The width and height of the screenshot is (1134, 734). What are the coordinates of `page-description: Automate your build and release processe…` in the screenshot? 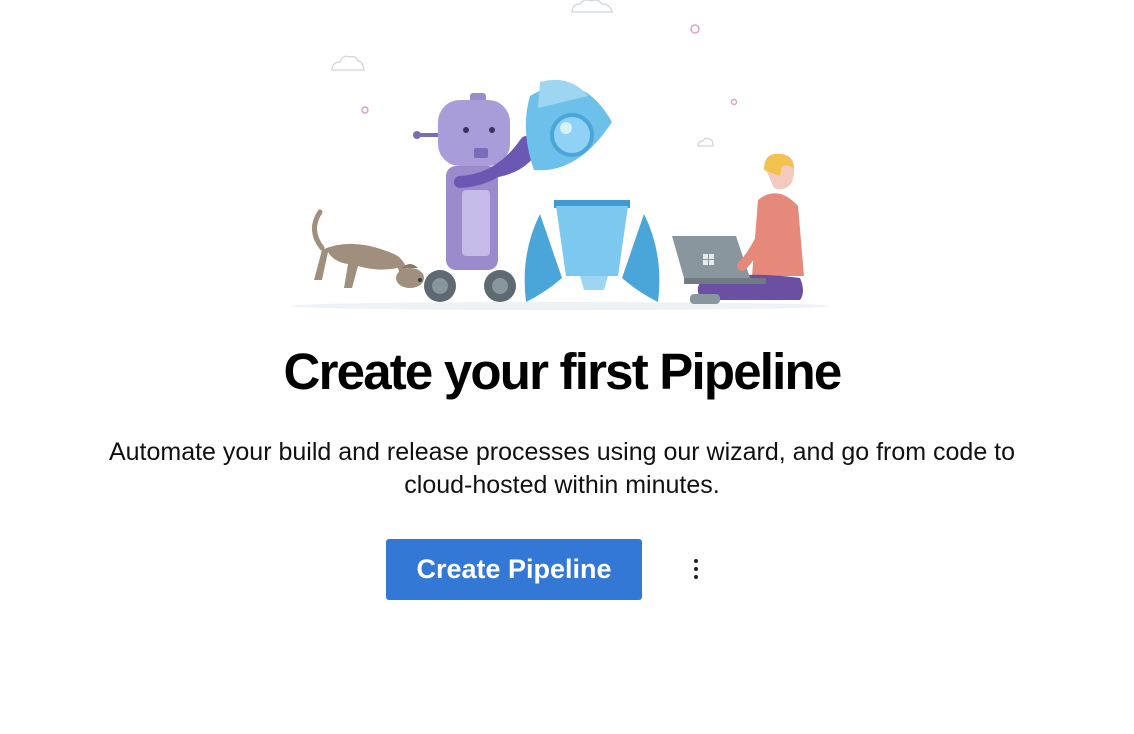 It's located at (562, 468).